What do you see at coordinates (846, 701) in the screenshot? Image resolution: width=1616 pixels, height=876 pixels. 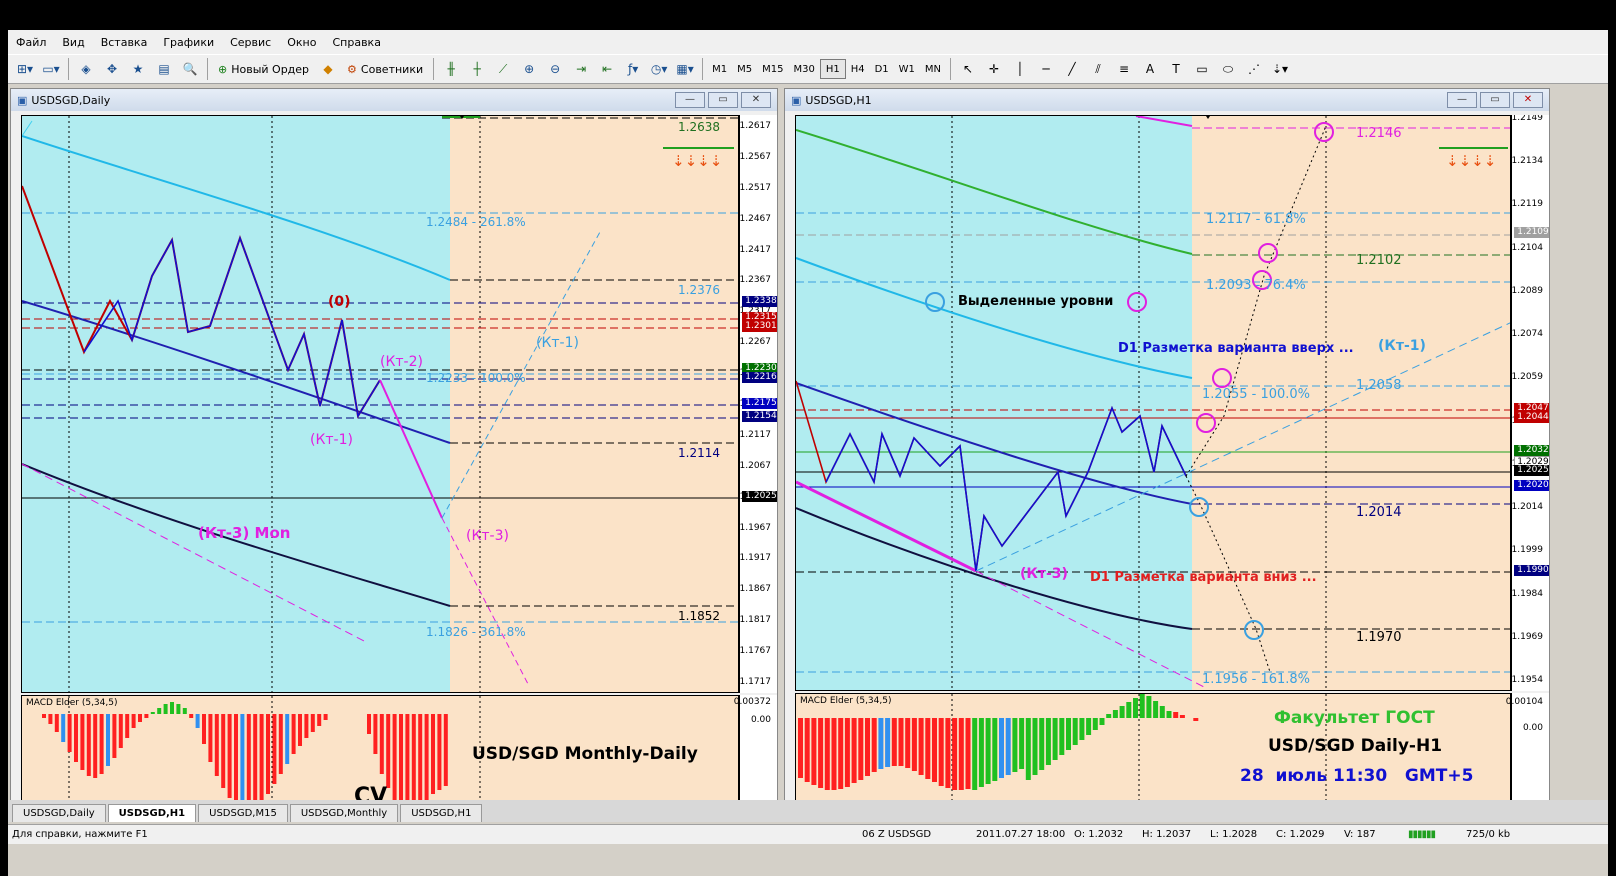 I see `macd-label: MACD Elder (5,34,5)` at bounding box center [846, 701].